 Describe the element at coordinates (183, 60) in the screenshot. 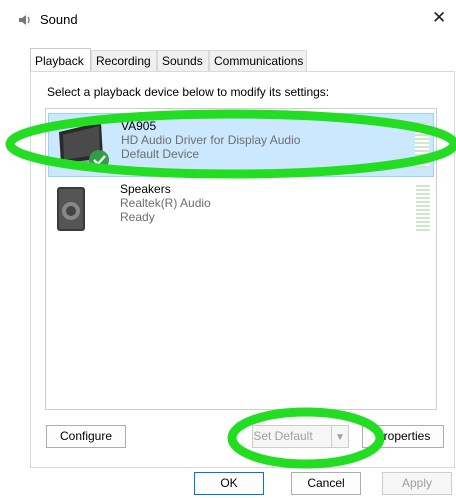

I see `tab-sounds: Sounds` at that location.